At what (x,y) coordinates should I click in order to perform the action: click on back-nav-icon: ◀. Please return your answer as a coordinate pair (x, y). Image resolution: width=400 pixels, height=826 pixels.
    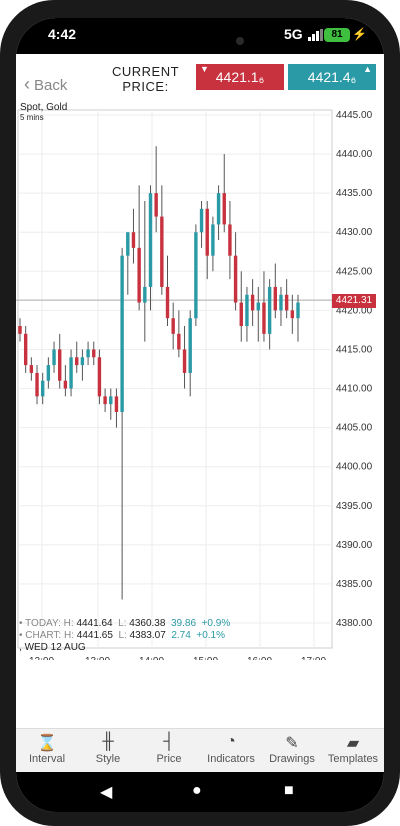
    Looking at the image, I should click on (106, 792).